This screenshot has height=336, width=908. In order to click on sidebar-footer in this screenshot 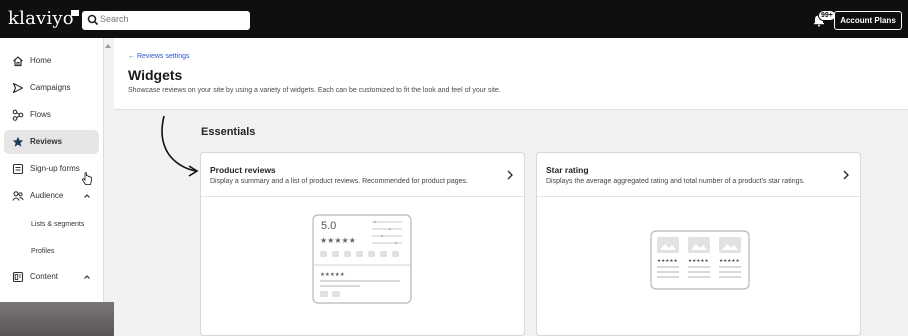, I will do `click(57, 319)`.